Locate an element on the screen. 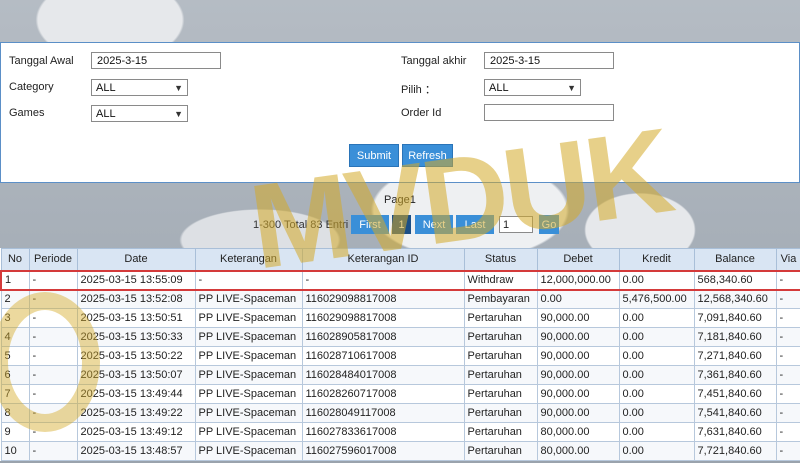 The height and width of the screenshot is (463, 800). first-page-button: First is located at coordinates (370, 224).